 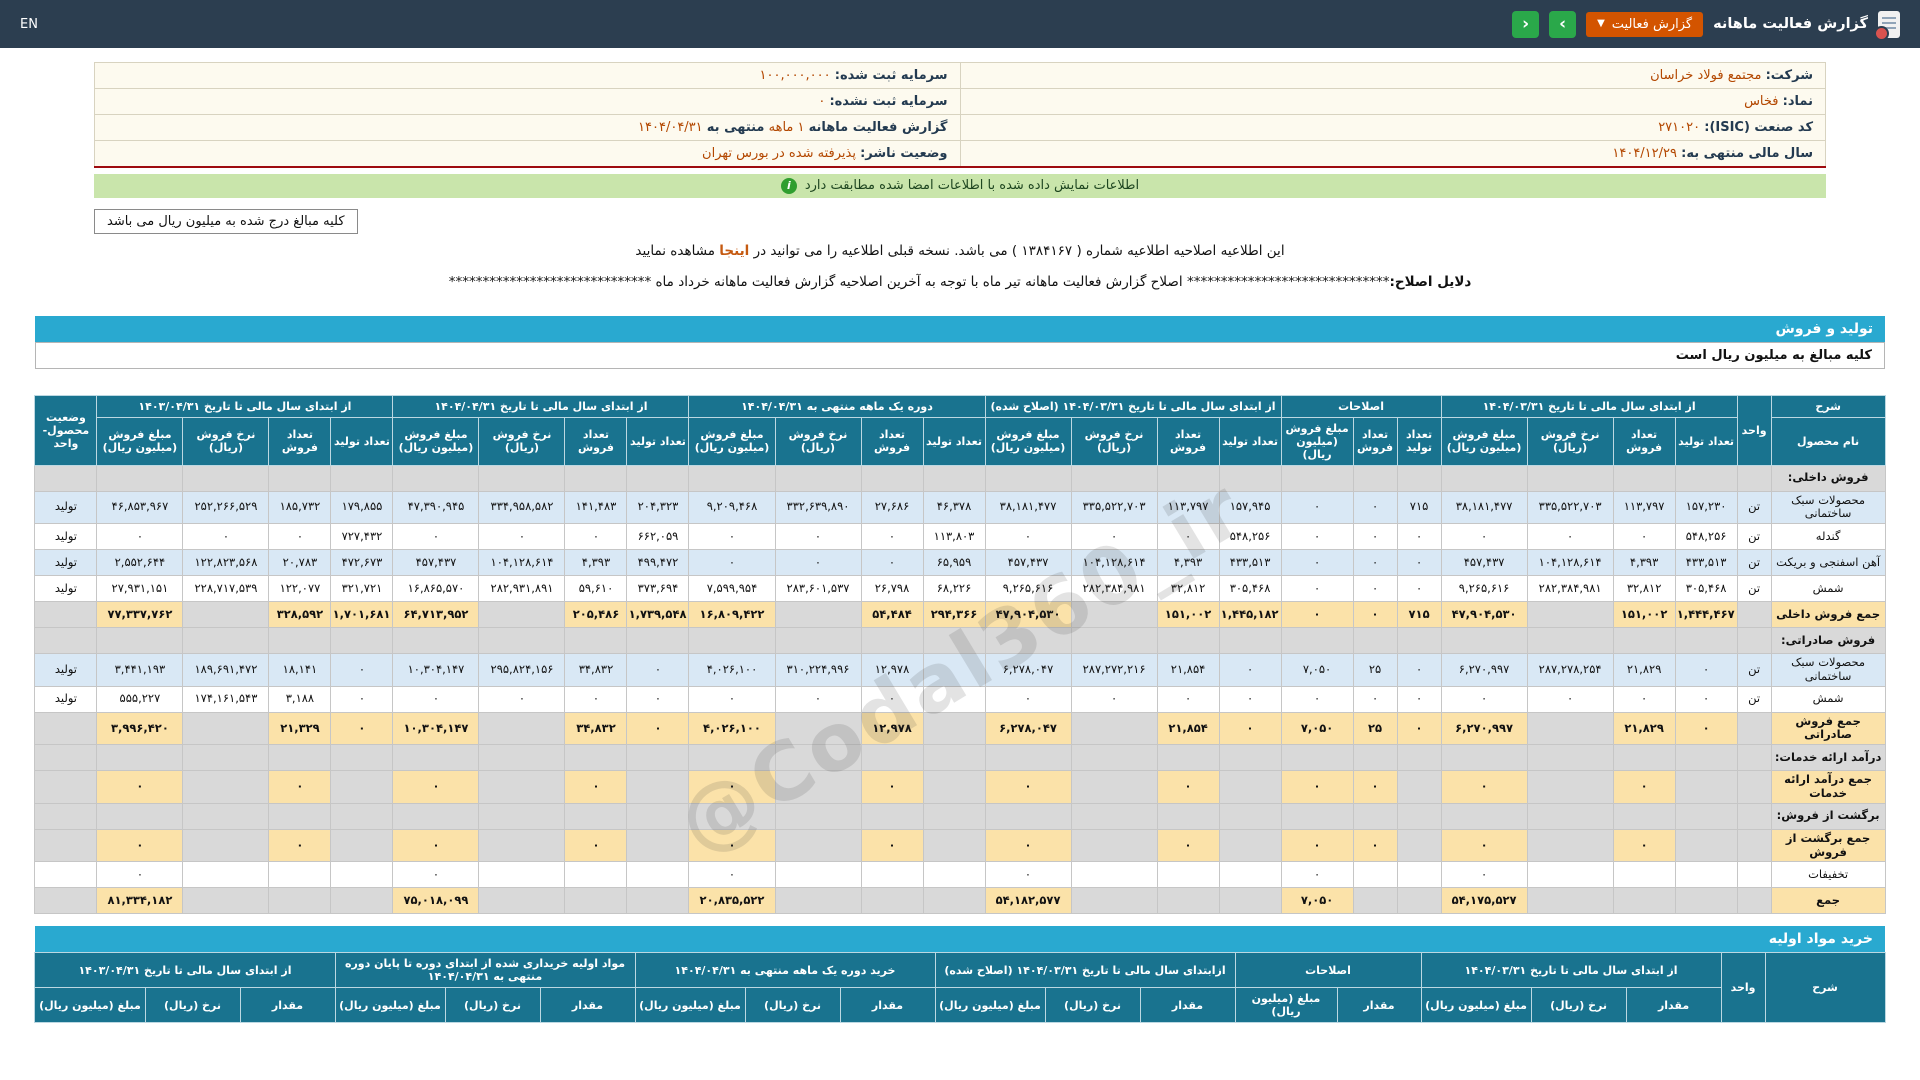 I want to click on report-type-dropdown: گزارش فعالیت ▼, so click(x=1645, y=24).